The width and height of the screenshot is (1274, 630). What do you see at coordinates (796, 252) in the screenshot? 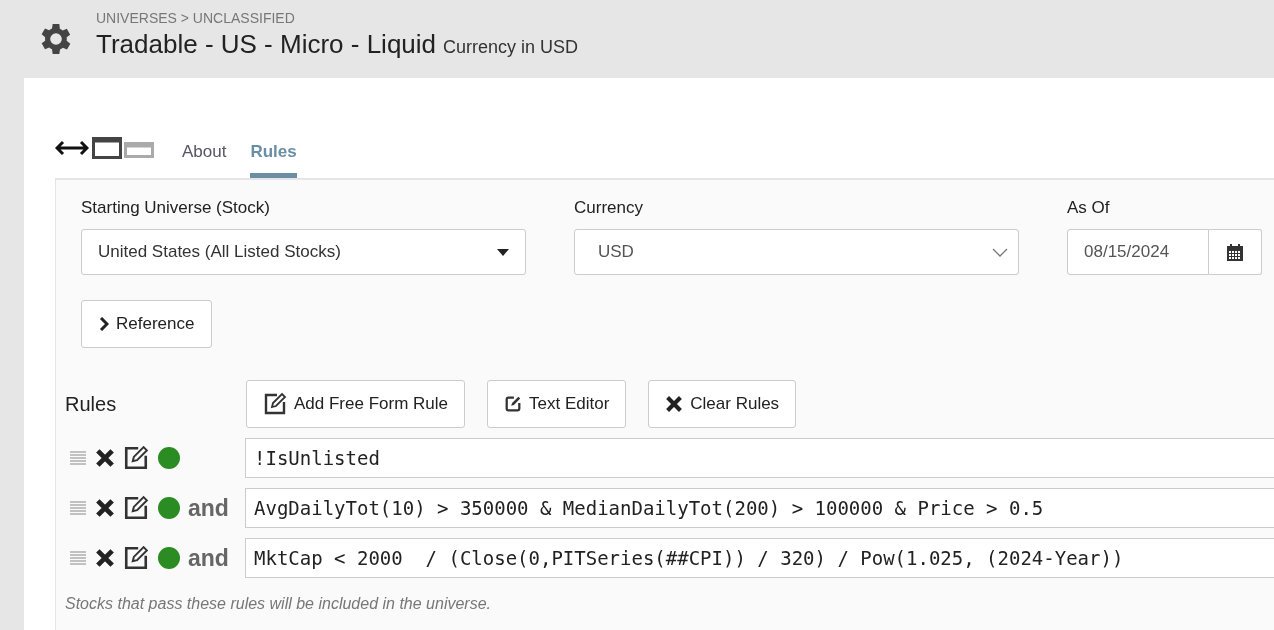
I see `select-field: USD` at bounding box center [796, 252].